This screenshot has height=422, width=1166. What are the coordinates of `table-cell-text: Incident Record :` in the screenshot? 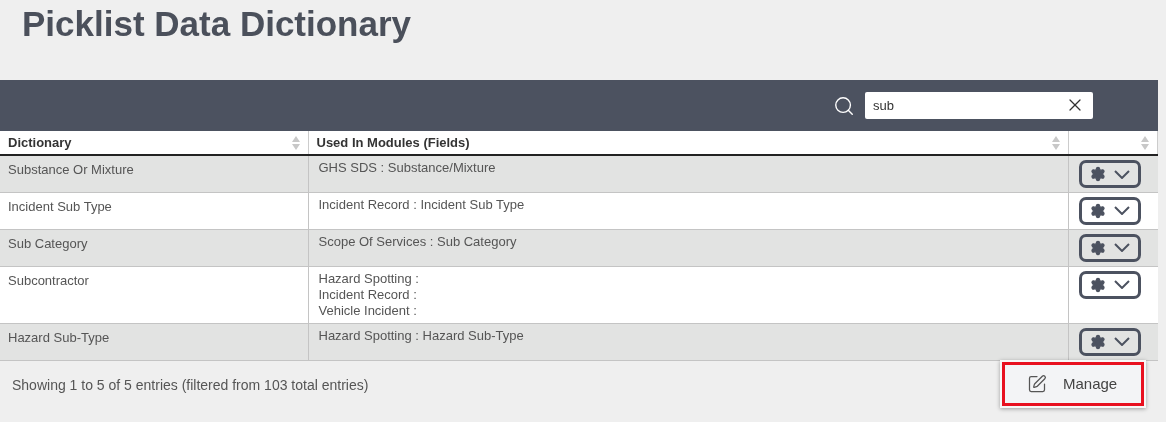 It's located at (368, 294).